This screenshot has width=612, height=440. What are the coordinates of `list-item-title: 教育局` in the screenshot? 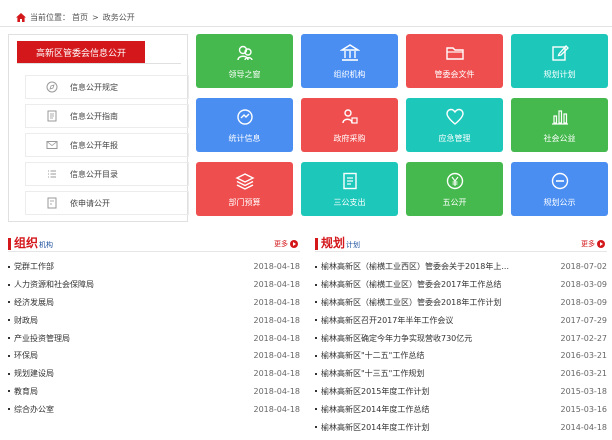 It's located at (26, 391).